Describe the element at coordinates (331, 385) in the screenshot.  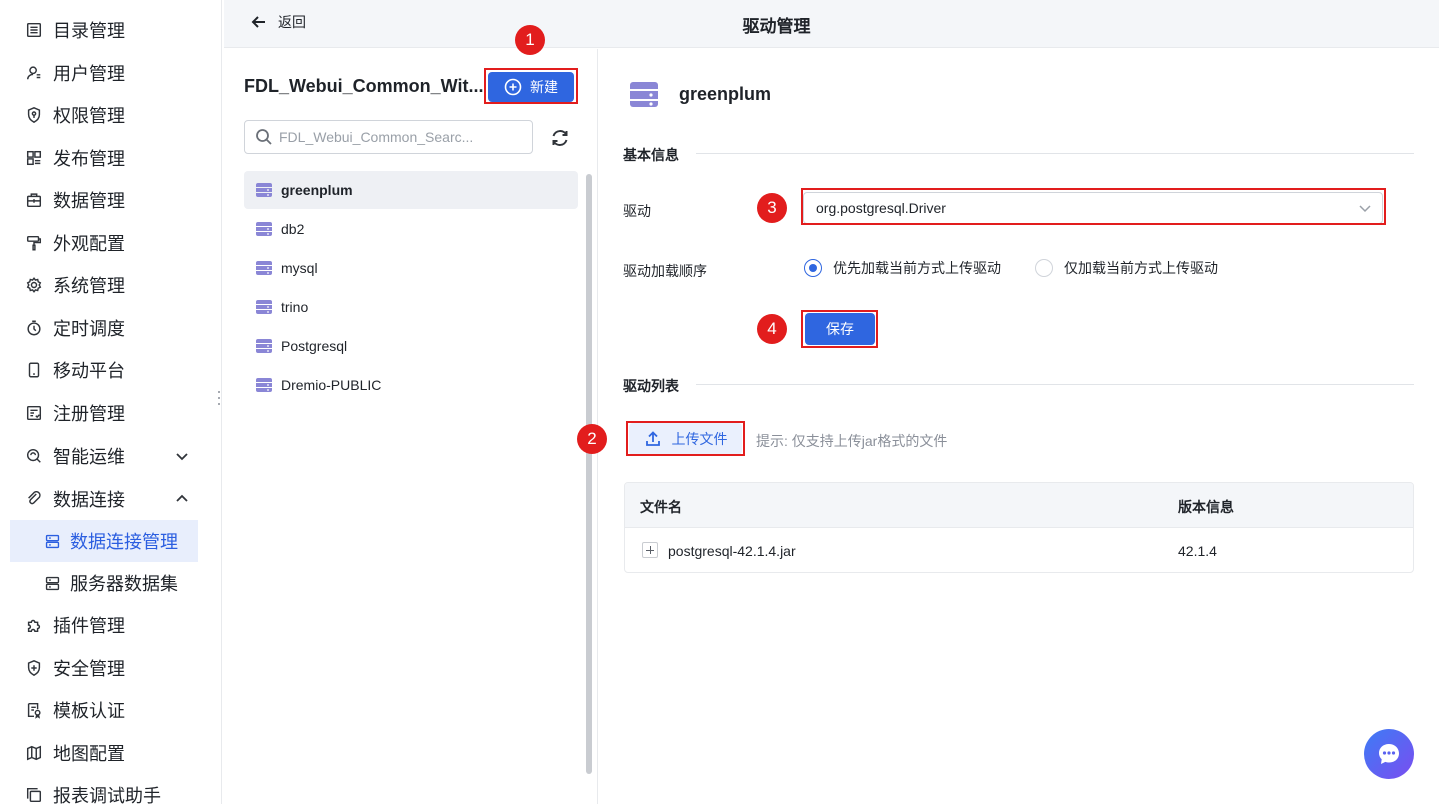
I see `connection-name: Dremio-PUBLIC` at that location.